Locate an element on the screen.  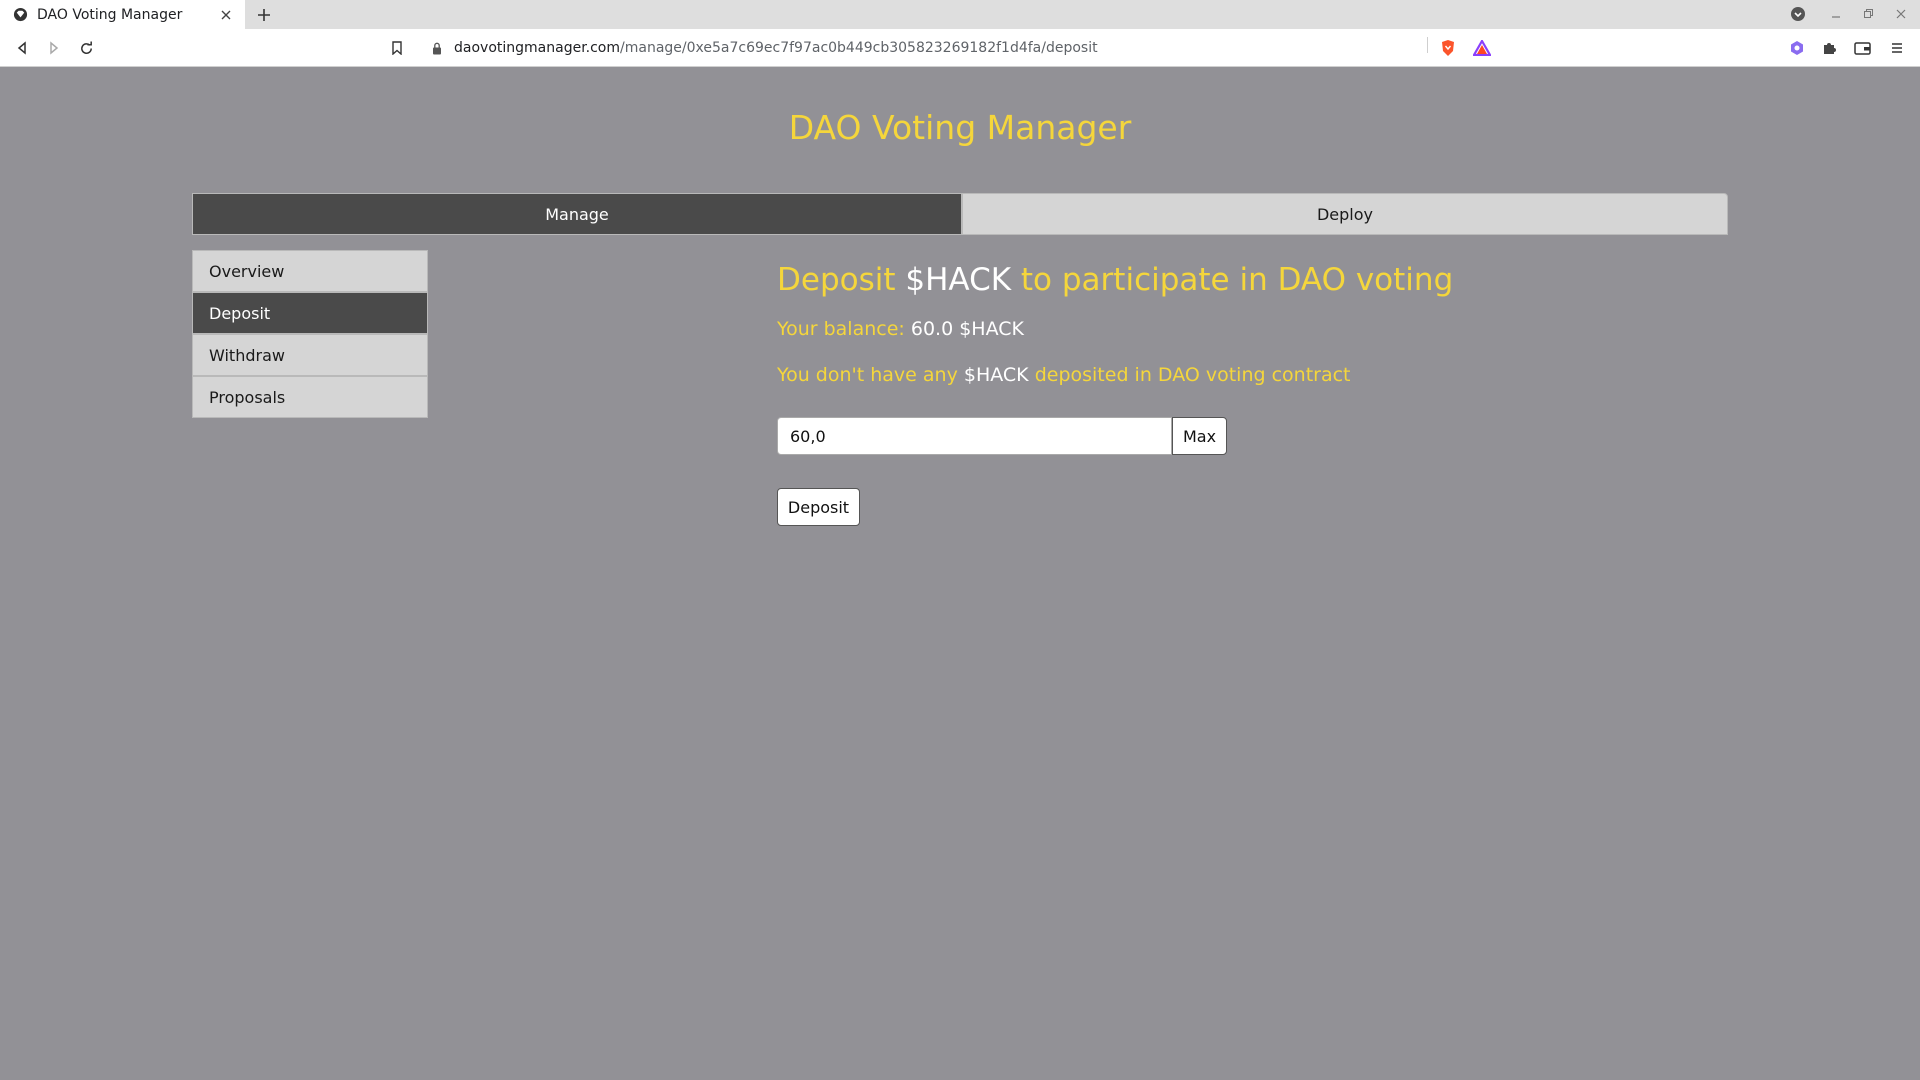
info-prefix: You don't have any is located at coordinates (867, 375).